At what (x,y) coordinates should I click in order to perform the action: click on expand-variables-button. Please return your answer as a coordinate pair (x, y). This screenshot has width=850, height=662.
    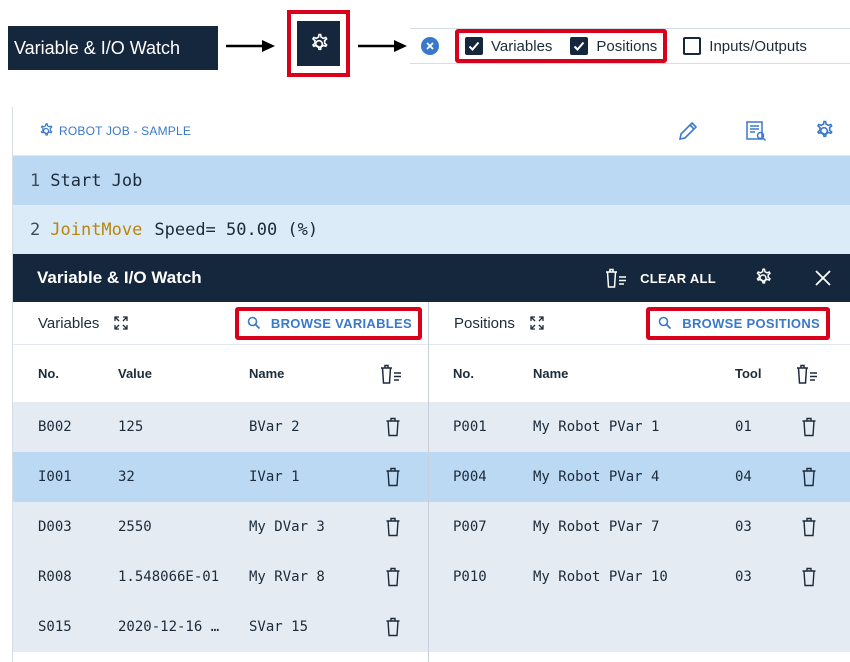
    Looking at the image, I should click on (121, 323).